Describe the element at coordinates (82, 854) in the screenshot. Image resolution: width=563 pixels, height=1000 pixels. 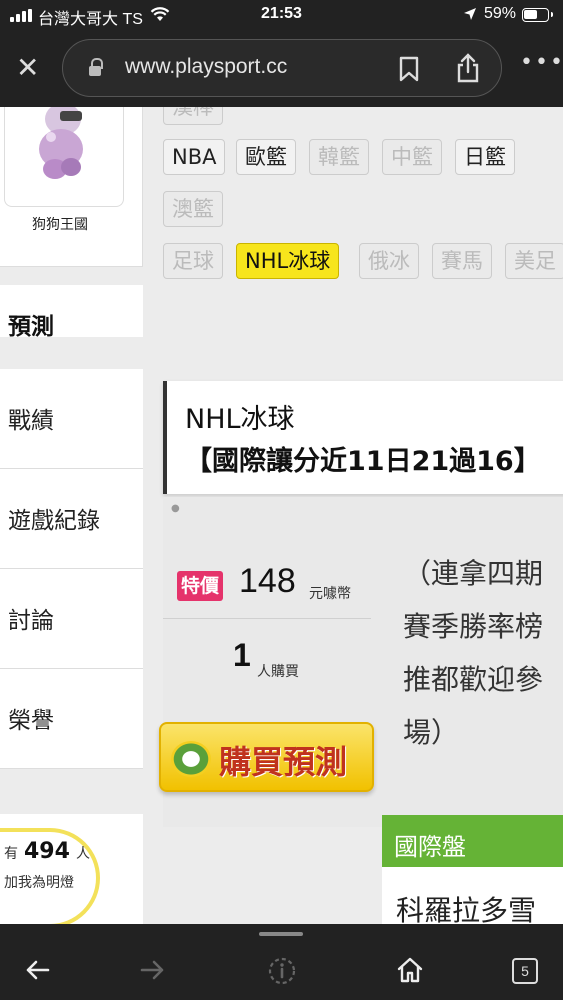
I see `fan-suffix: 人` at that location.